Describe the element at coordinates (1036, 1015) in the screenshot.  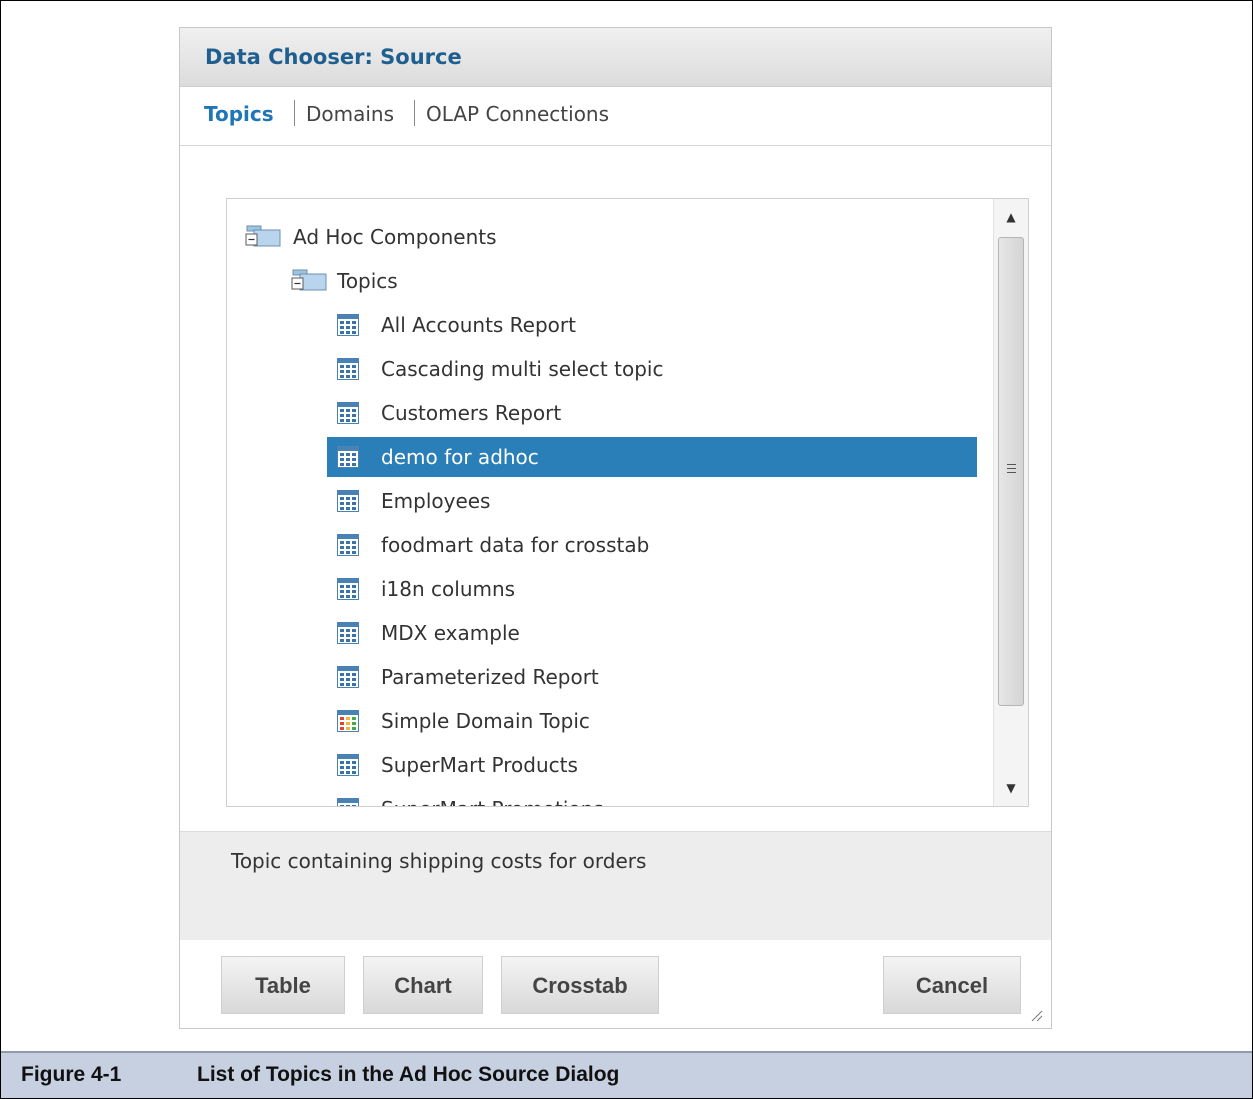
I see `resize-grip-icon` at that location.